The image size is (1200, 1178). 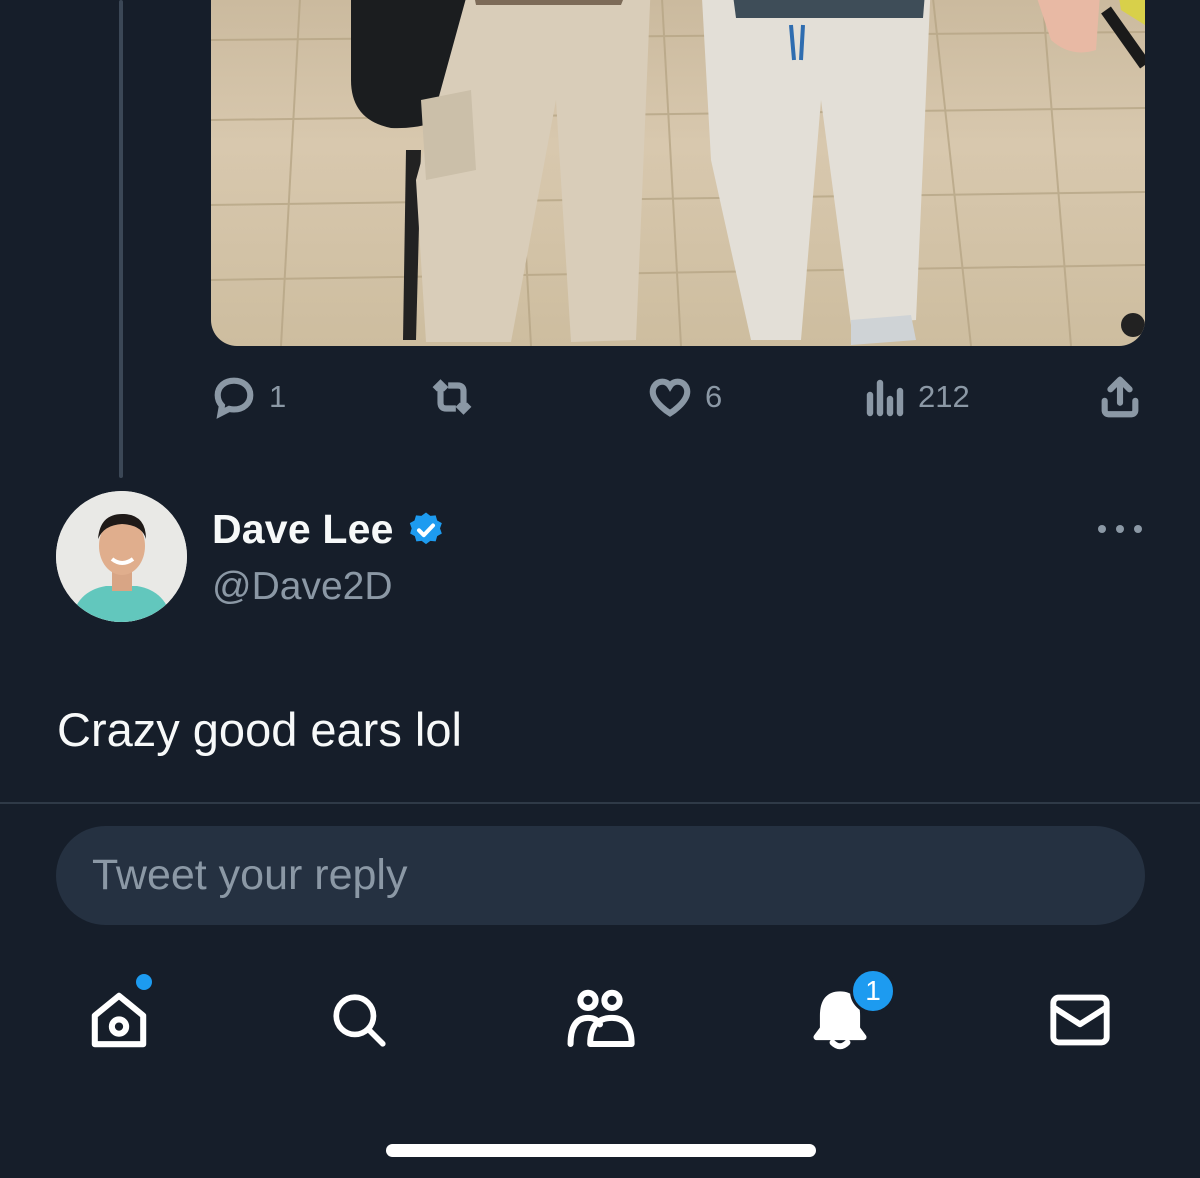 What do you see at coordinates (885, 398) in the screenshot?
I see `views-icon` at bounding box center [885, 398].